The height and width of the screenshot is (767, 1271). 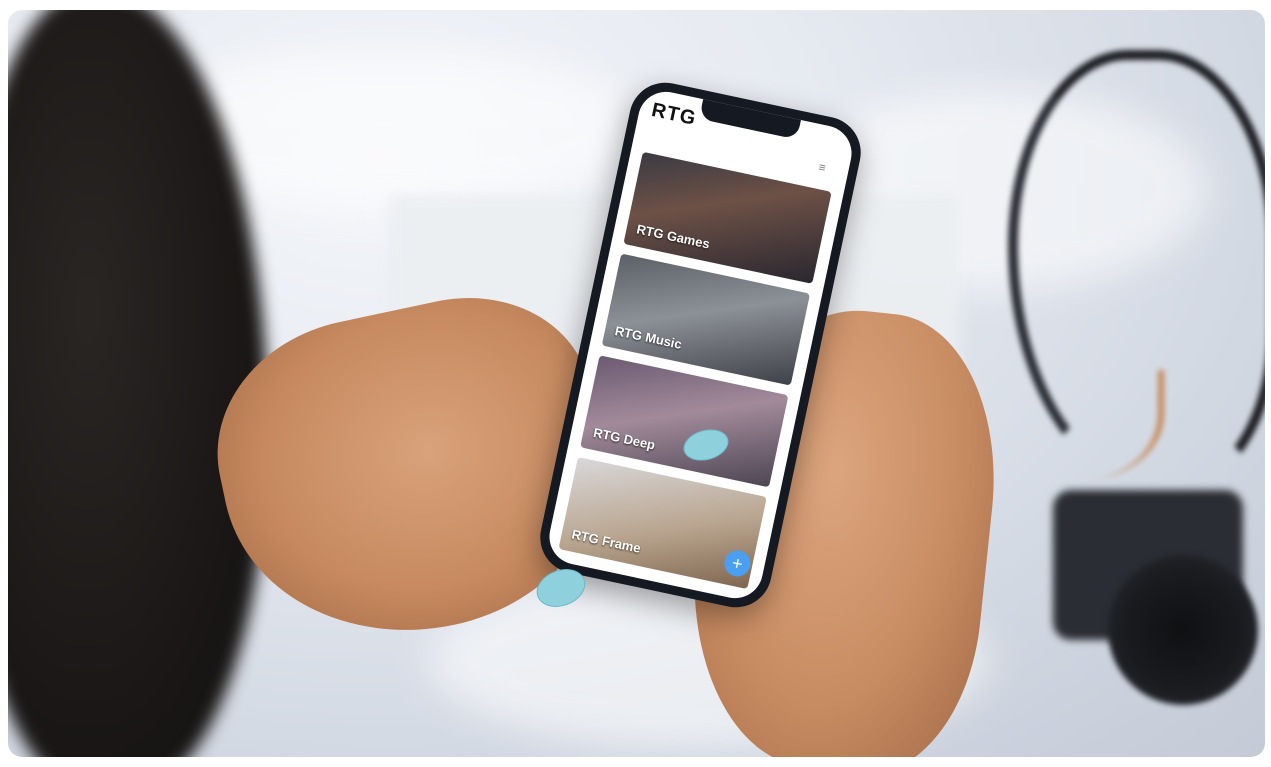 What do you see at coordinates (825, 168) in the screenshot?
I see `menu-icon: ≡` at bounding box center [825, 168].